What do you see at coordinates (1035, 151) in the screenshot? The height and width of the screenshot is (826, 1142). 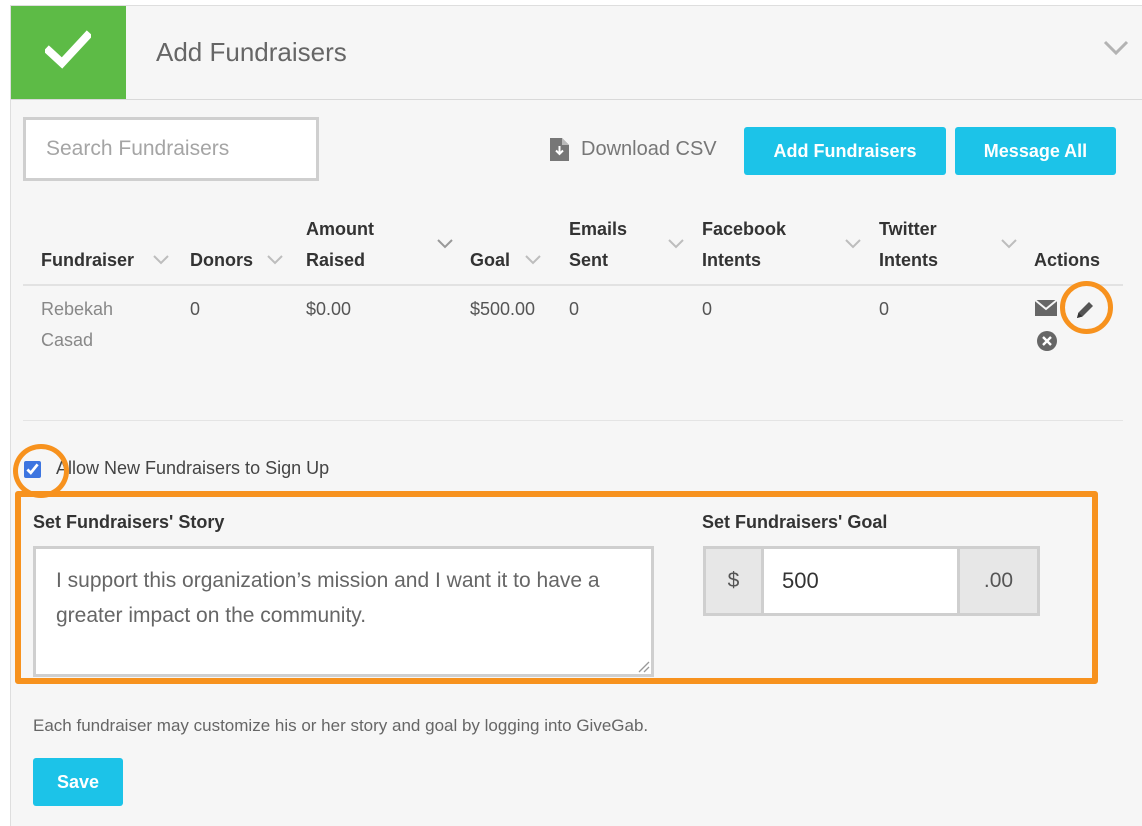 I see `message-all-button: Message All` at bounding box center [1035, 151].